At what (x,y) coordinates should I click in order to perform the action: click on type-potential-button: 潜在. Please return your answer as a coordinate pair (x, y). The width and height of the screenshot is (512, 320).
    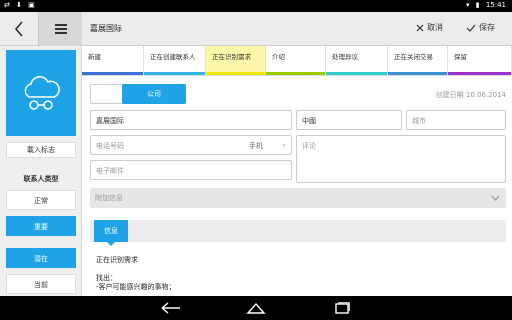
    Looking at the image, I should click on (41, 258).